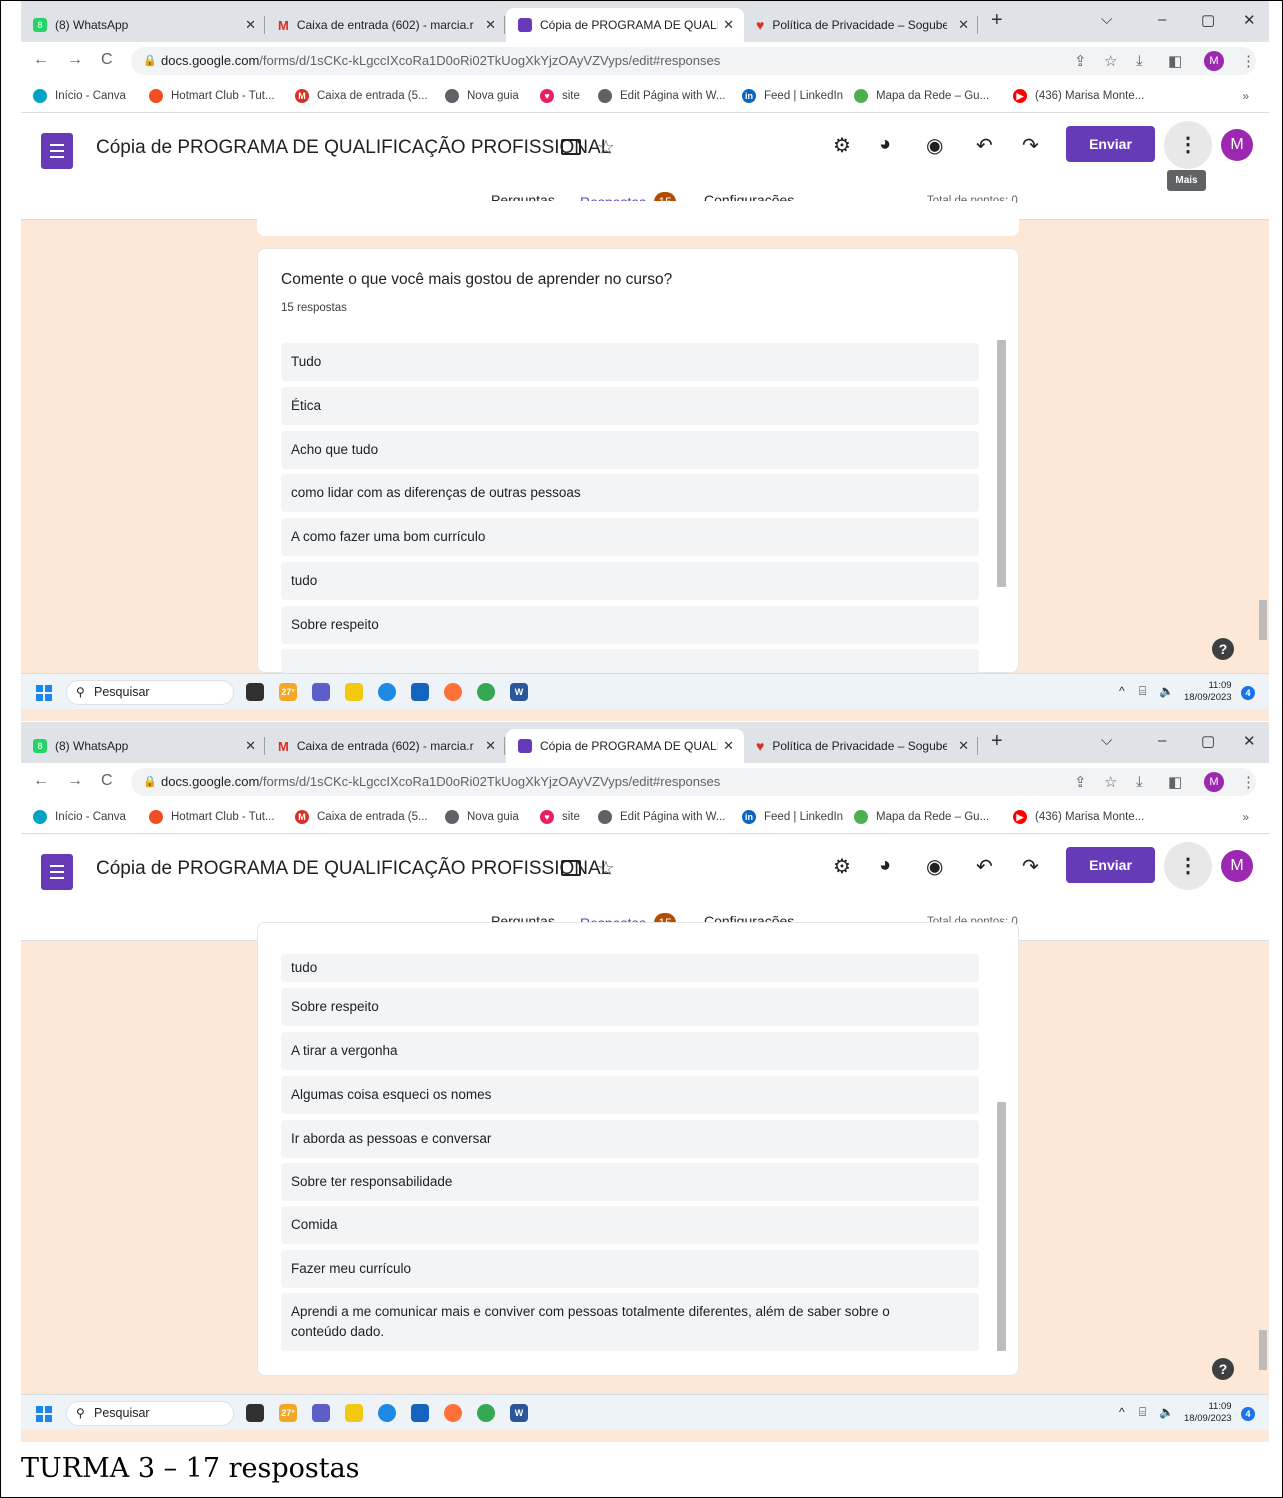 The height and width of the screenshot is (1498, 1283). I want to click on taskbar-clock: 11:09 18/09/2023, so click(1208, 692).